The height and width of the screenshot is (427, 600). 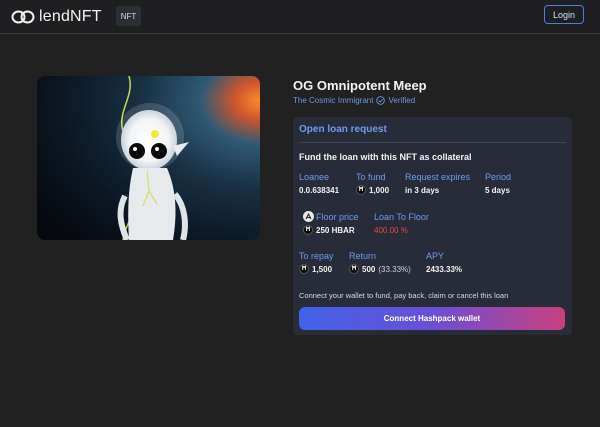 I want to click on nft-title: OG Omnipotent Meep, so click(x=360, y=85).